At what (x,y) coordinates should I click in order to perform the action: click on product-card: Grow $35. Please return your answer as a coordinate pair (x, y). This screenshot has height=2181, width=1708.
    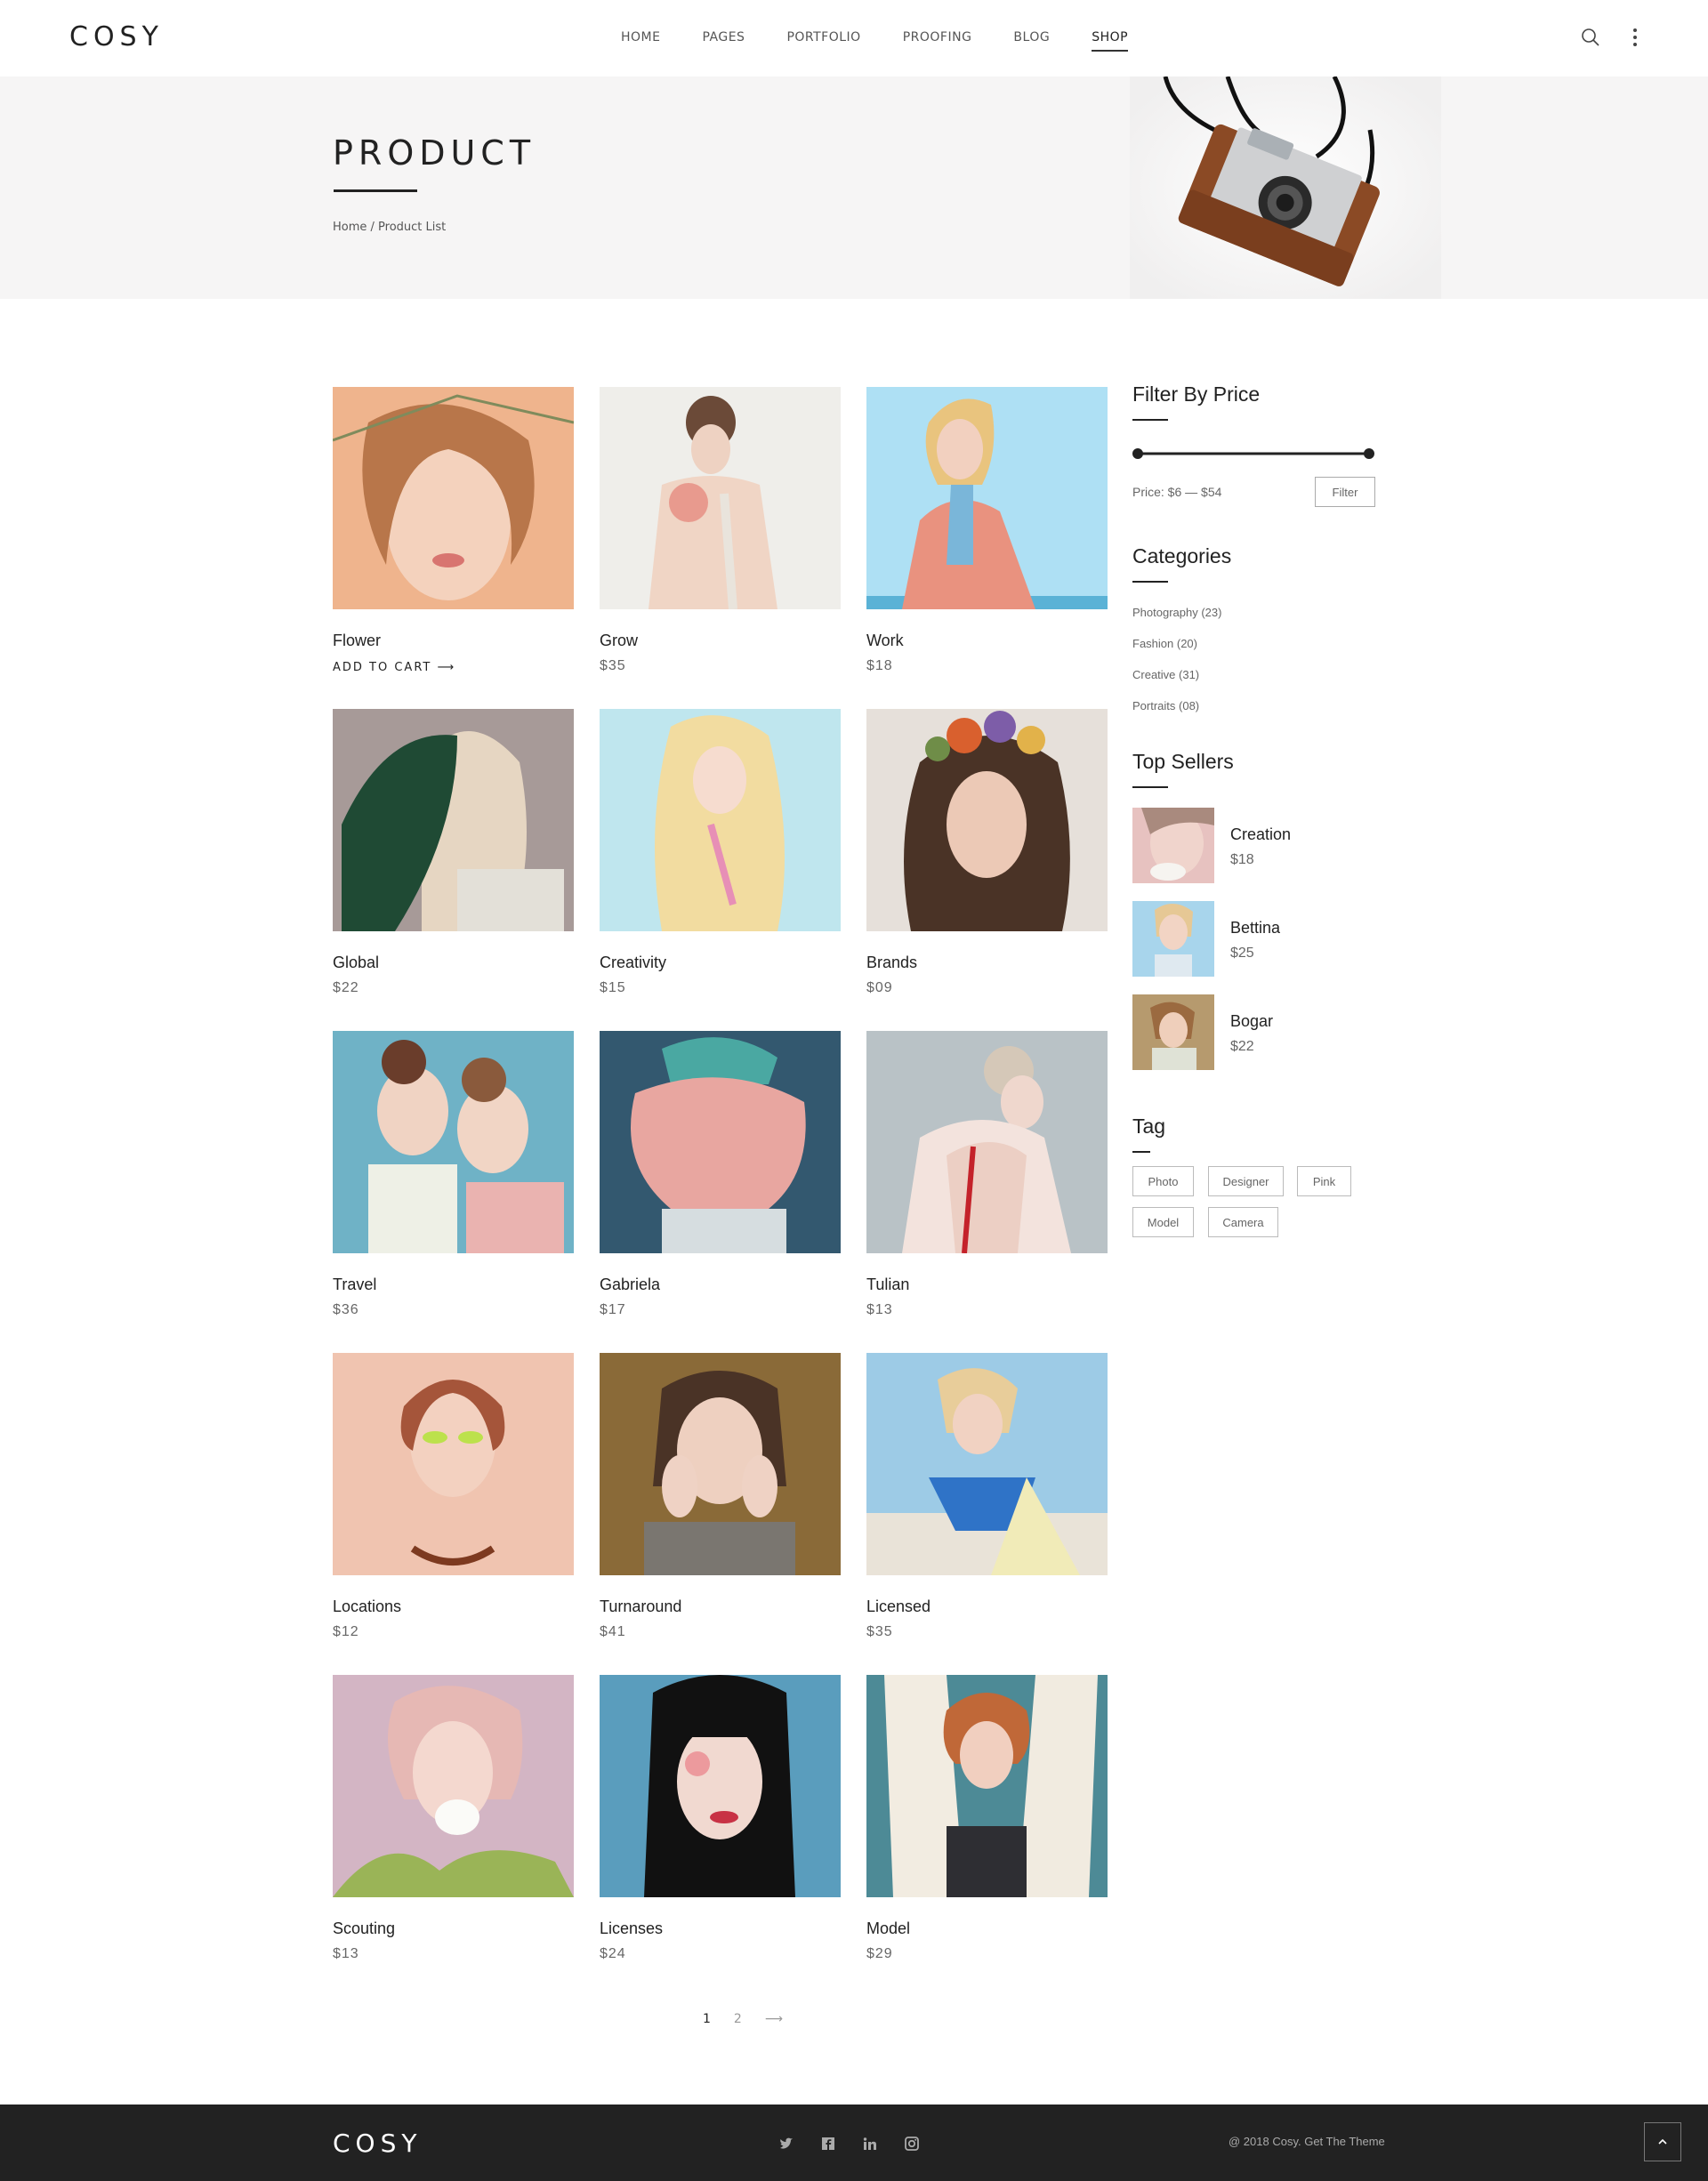
    Looking at the image, I should click on (720, 530).